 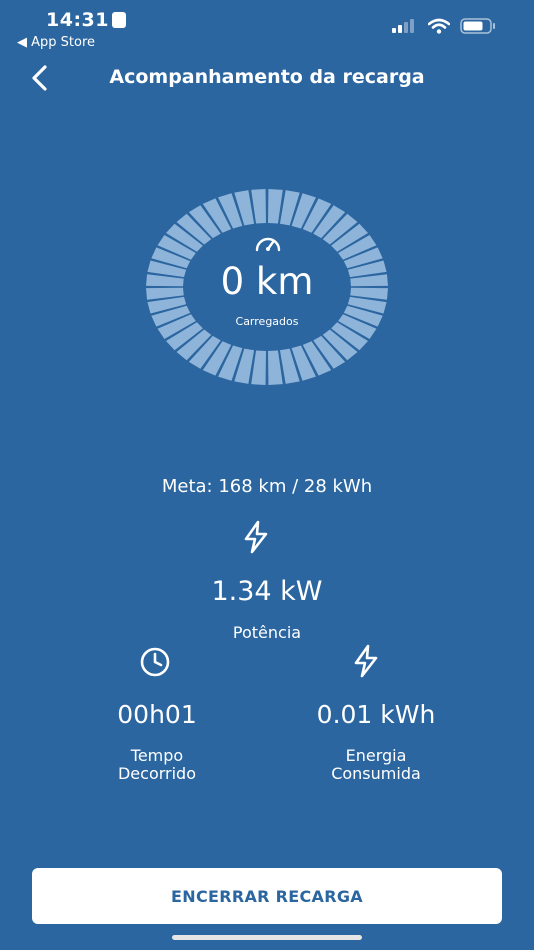 I want to click on clock-icon, so click(x=155, y=662).